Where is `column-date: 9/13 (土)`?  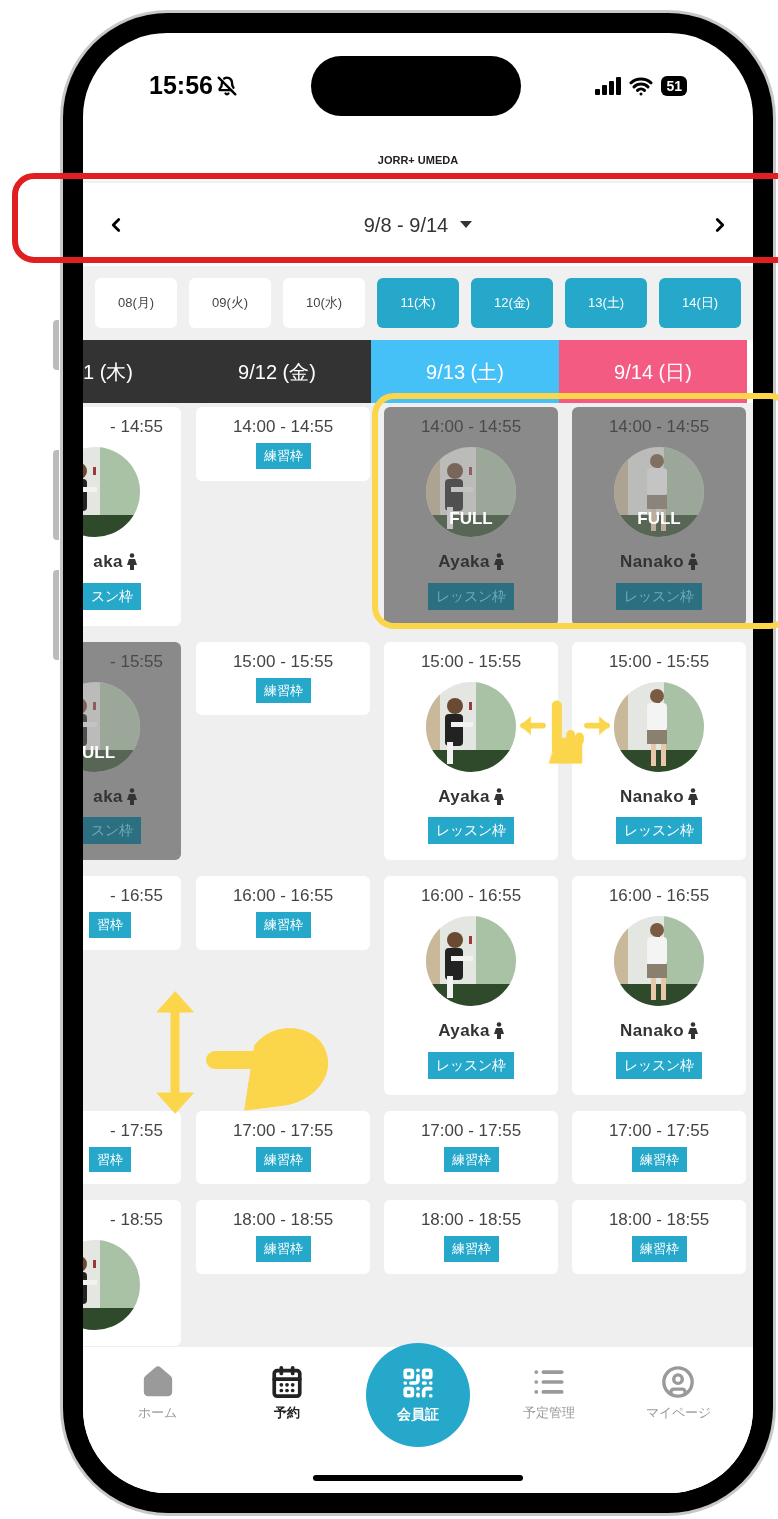
column-date: 9/13 (土) is located at coordinates (465, 372).